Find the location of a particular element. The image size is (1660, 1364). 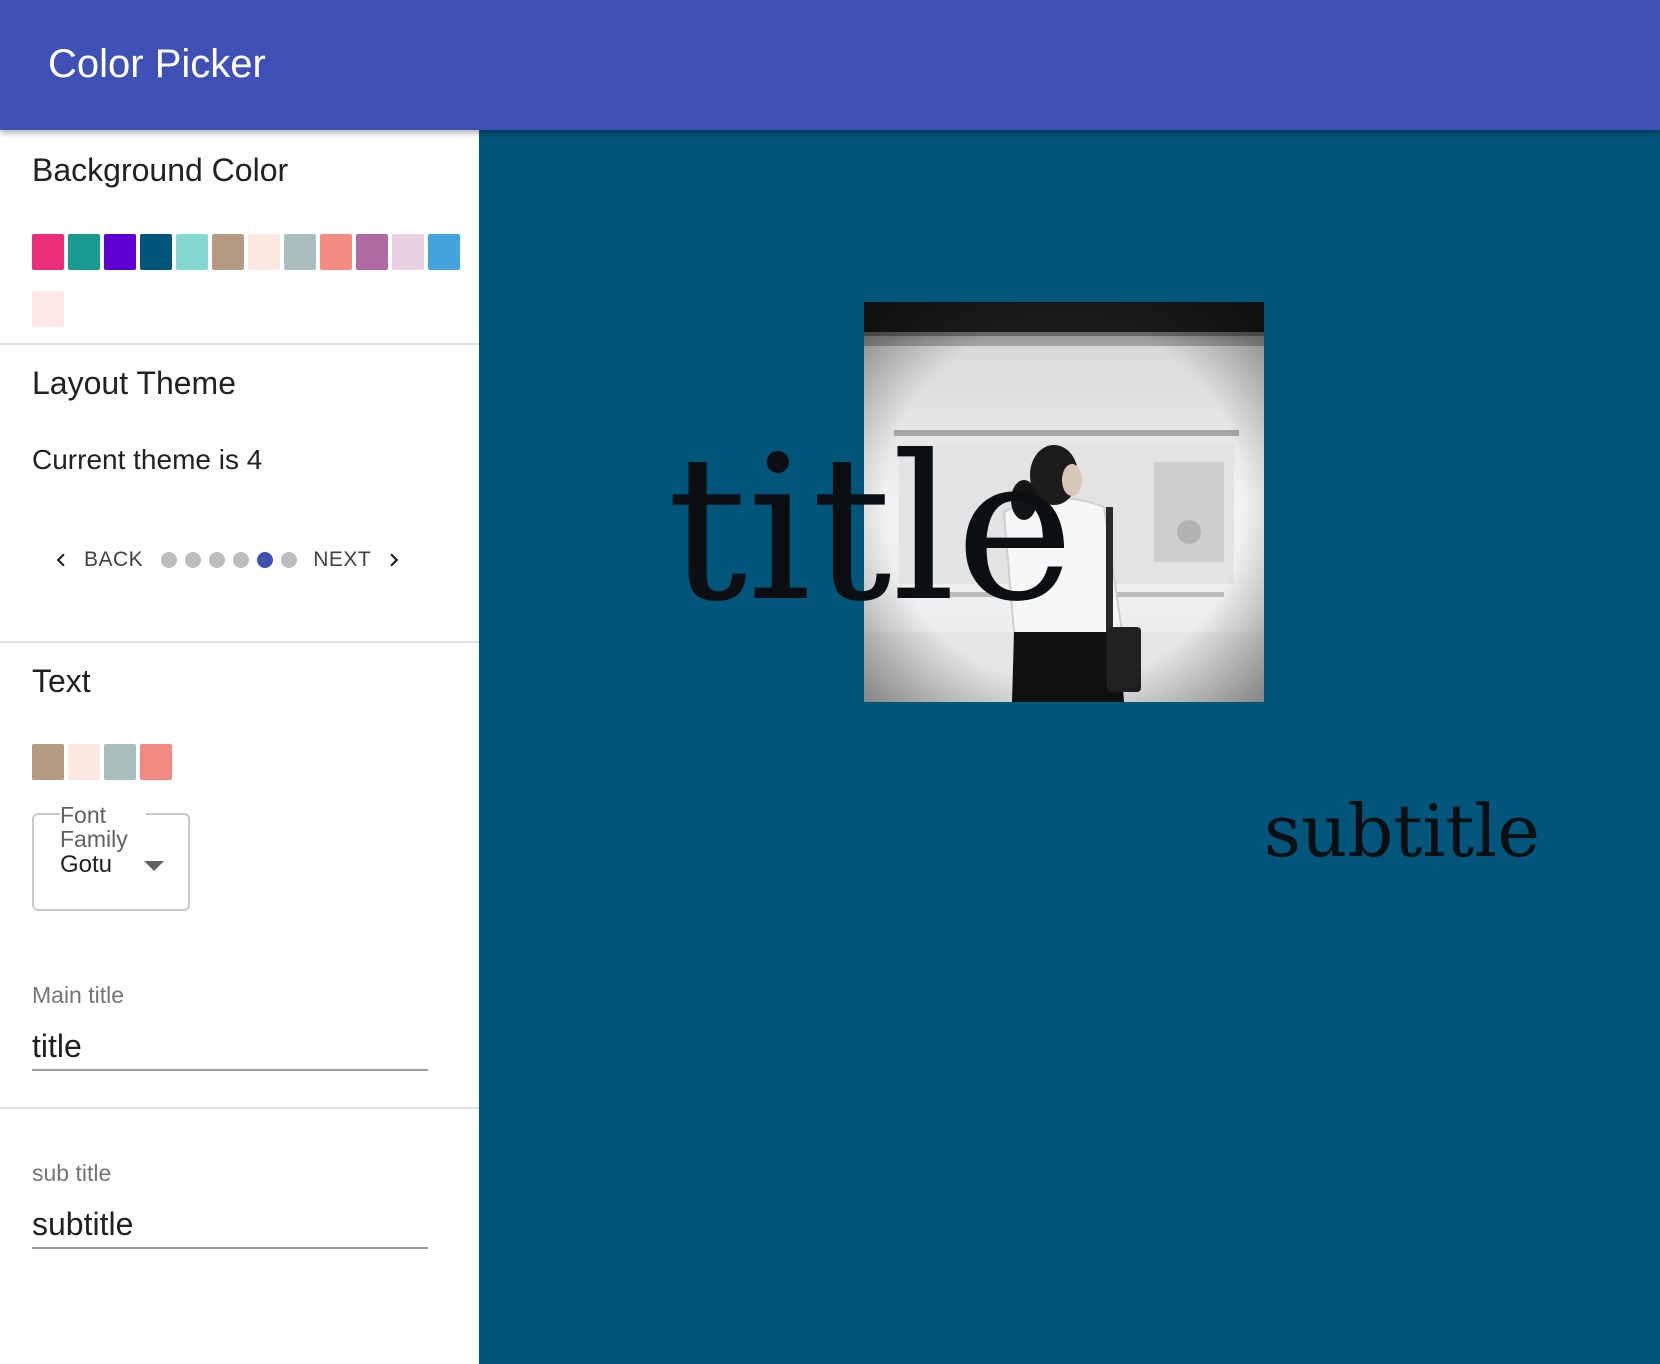

chevron-right-icon is located at coordinates (394, 560).